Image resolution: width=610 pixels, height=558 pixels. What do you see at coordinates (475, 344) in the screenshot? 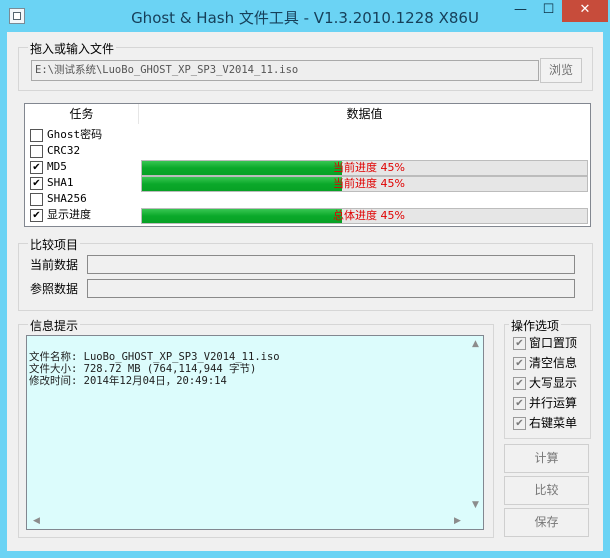
I see `scroll-up-arrow-icon: ▲` at bounding box center [475, 344].